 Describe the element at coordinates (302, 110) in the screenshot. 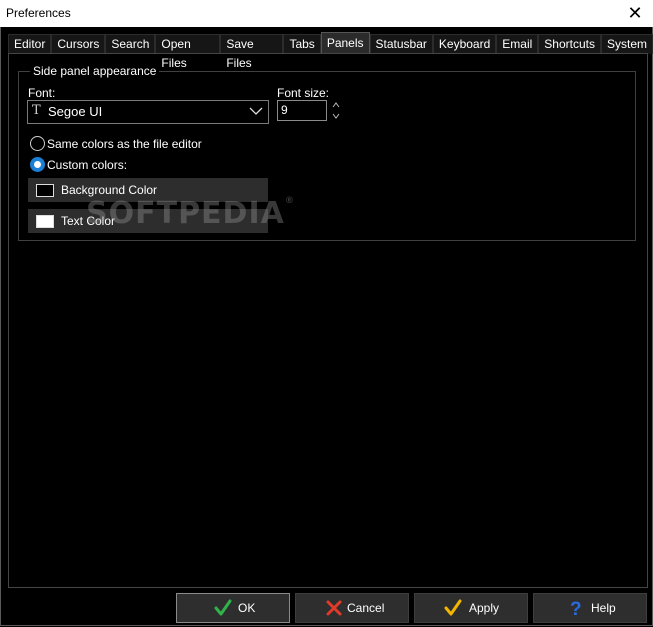

I see `font-size-input: 9` at that location.